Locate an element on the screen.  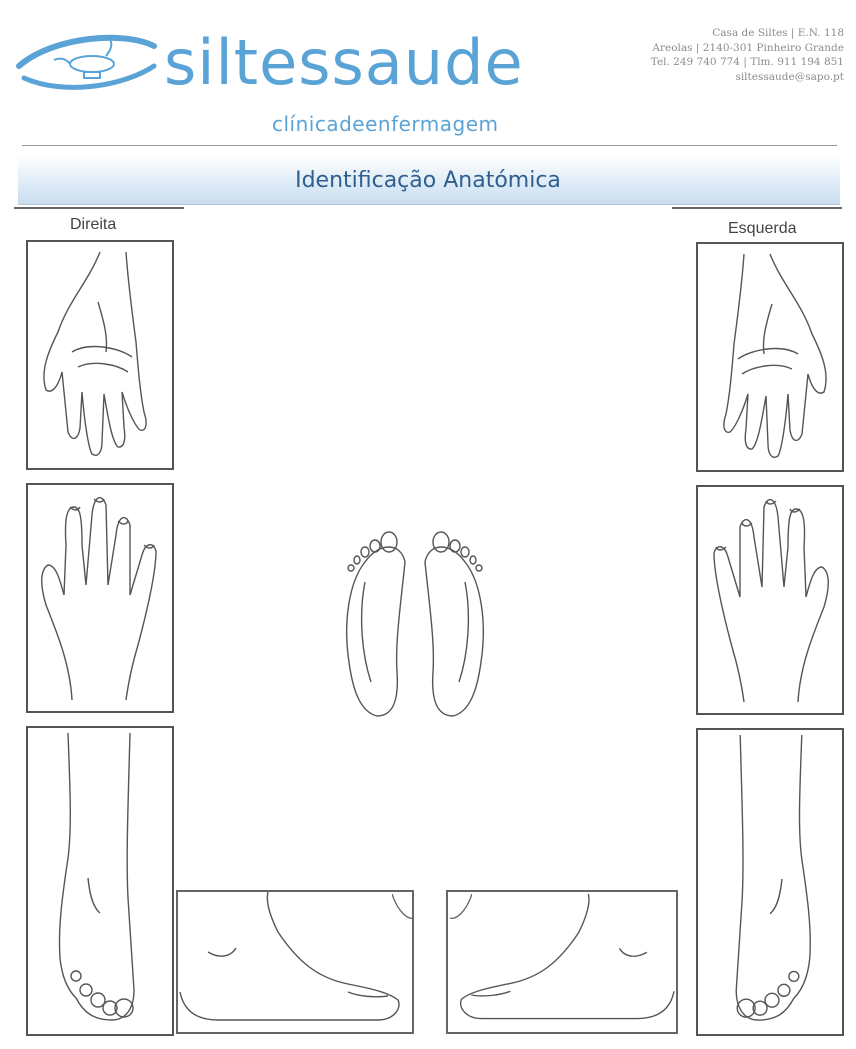
contact-address: Casa de Siltes | E.N. 118 is located at coordinates (778, 33).